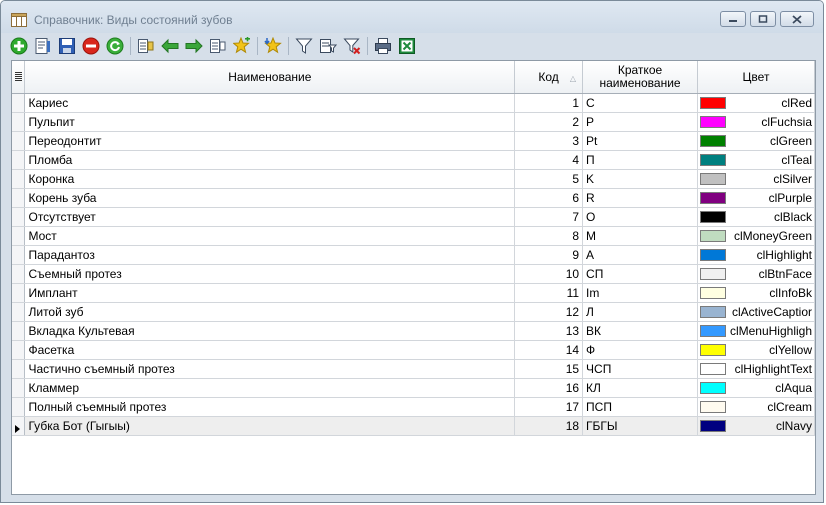 The image size is (826, 505). I want to click on table-row: Губка Бот (Гыгыы) 18 ГБГЫ clNavy, so click(413, 426).